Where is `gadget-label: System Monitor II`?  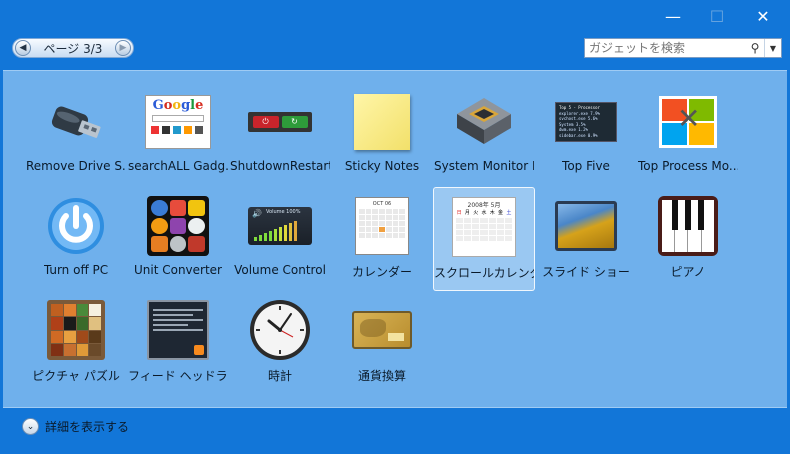
gadget-label: System Monitor II is located at coordinates (484, 166).